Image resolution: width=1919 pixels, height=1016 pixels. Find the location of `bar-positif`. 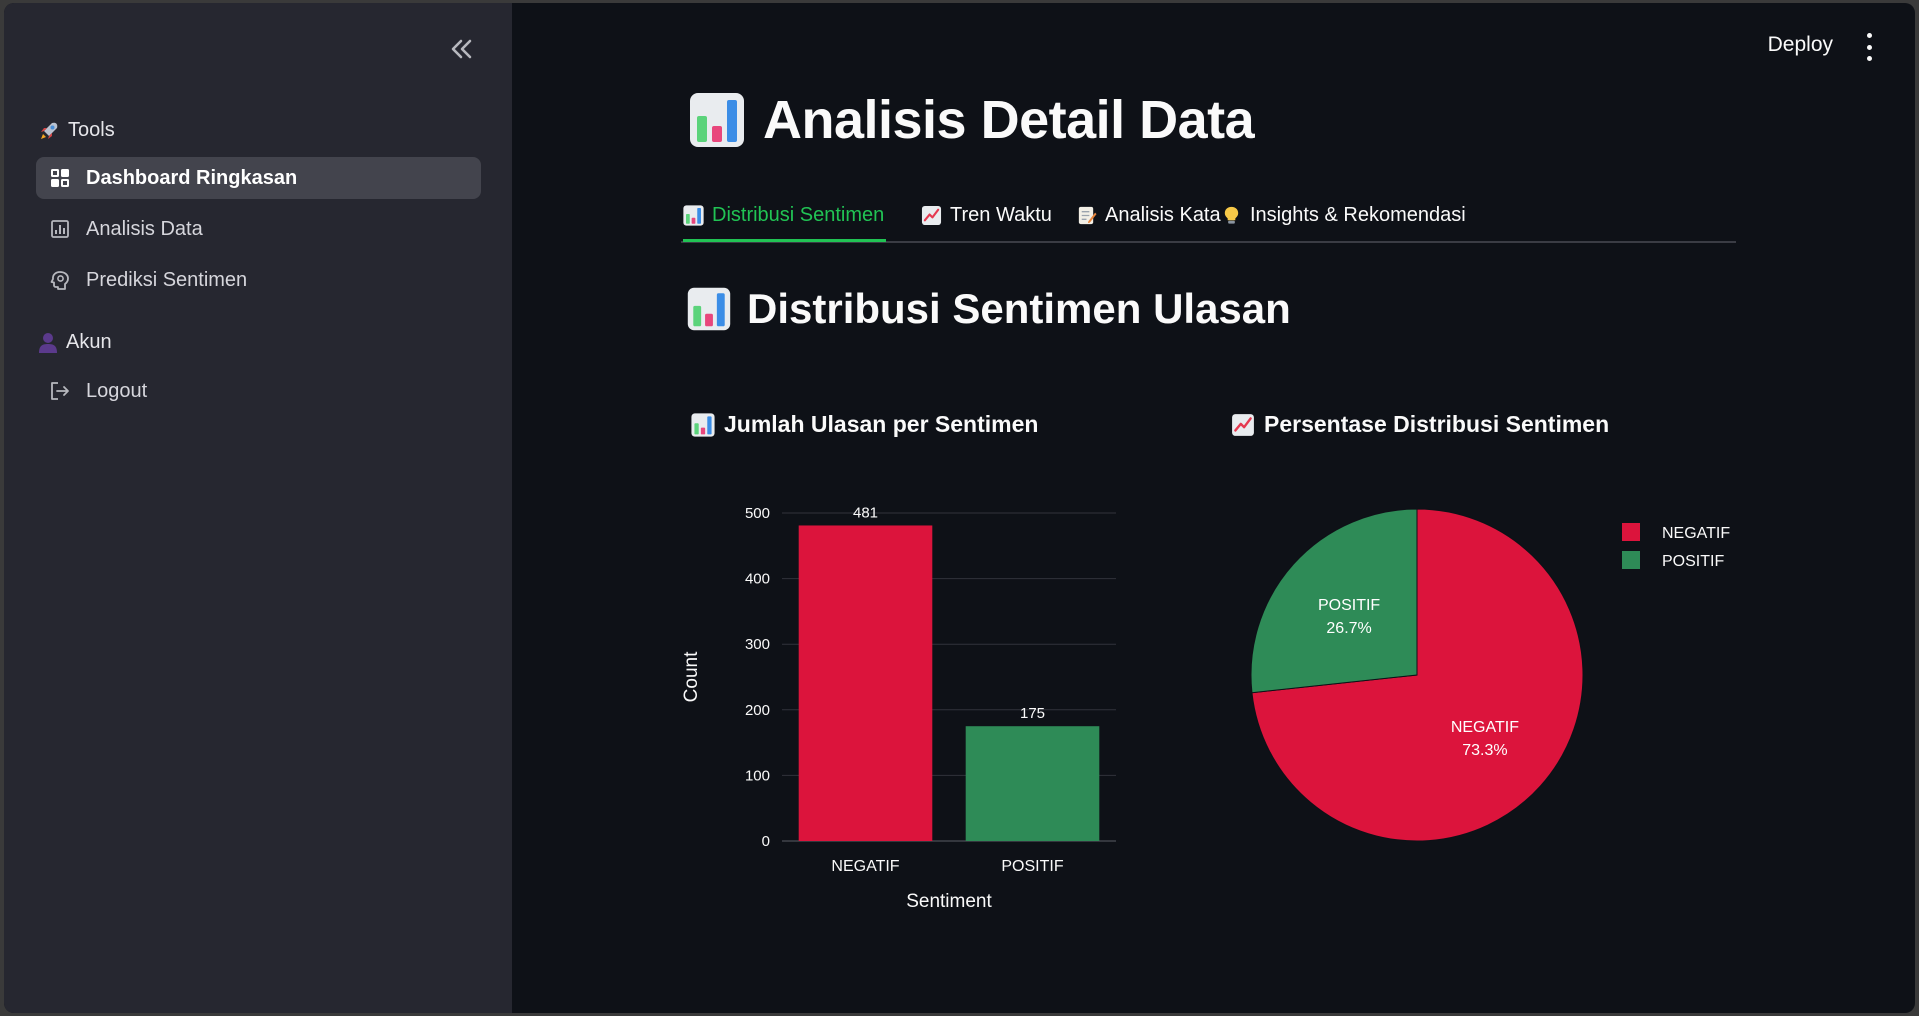

bar-positif is located at coordinates (1032, 783).